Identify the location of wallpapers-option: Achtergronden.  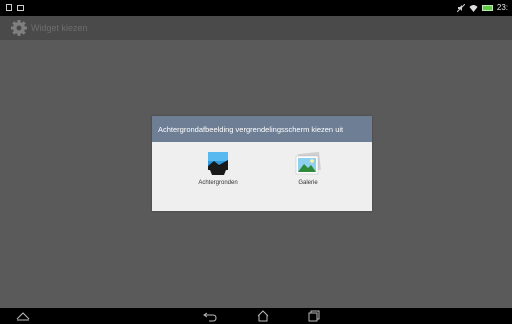
(218, 169).